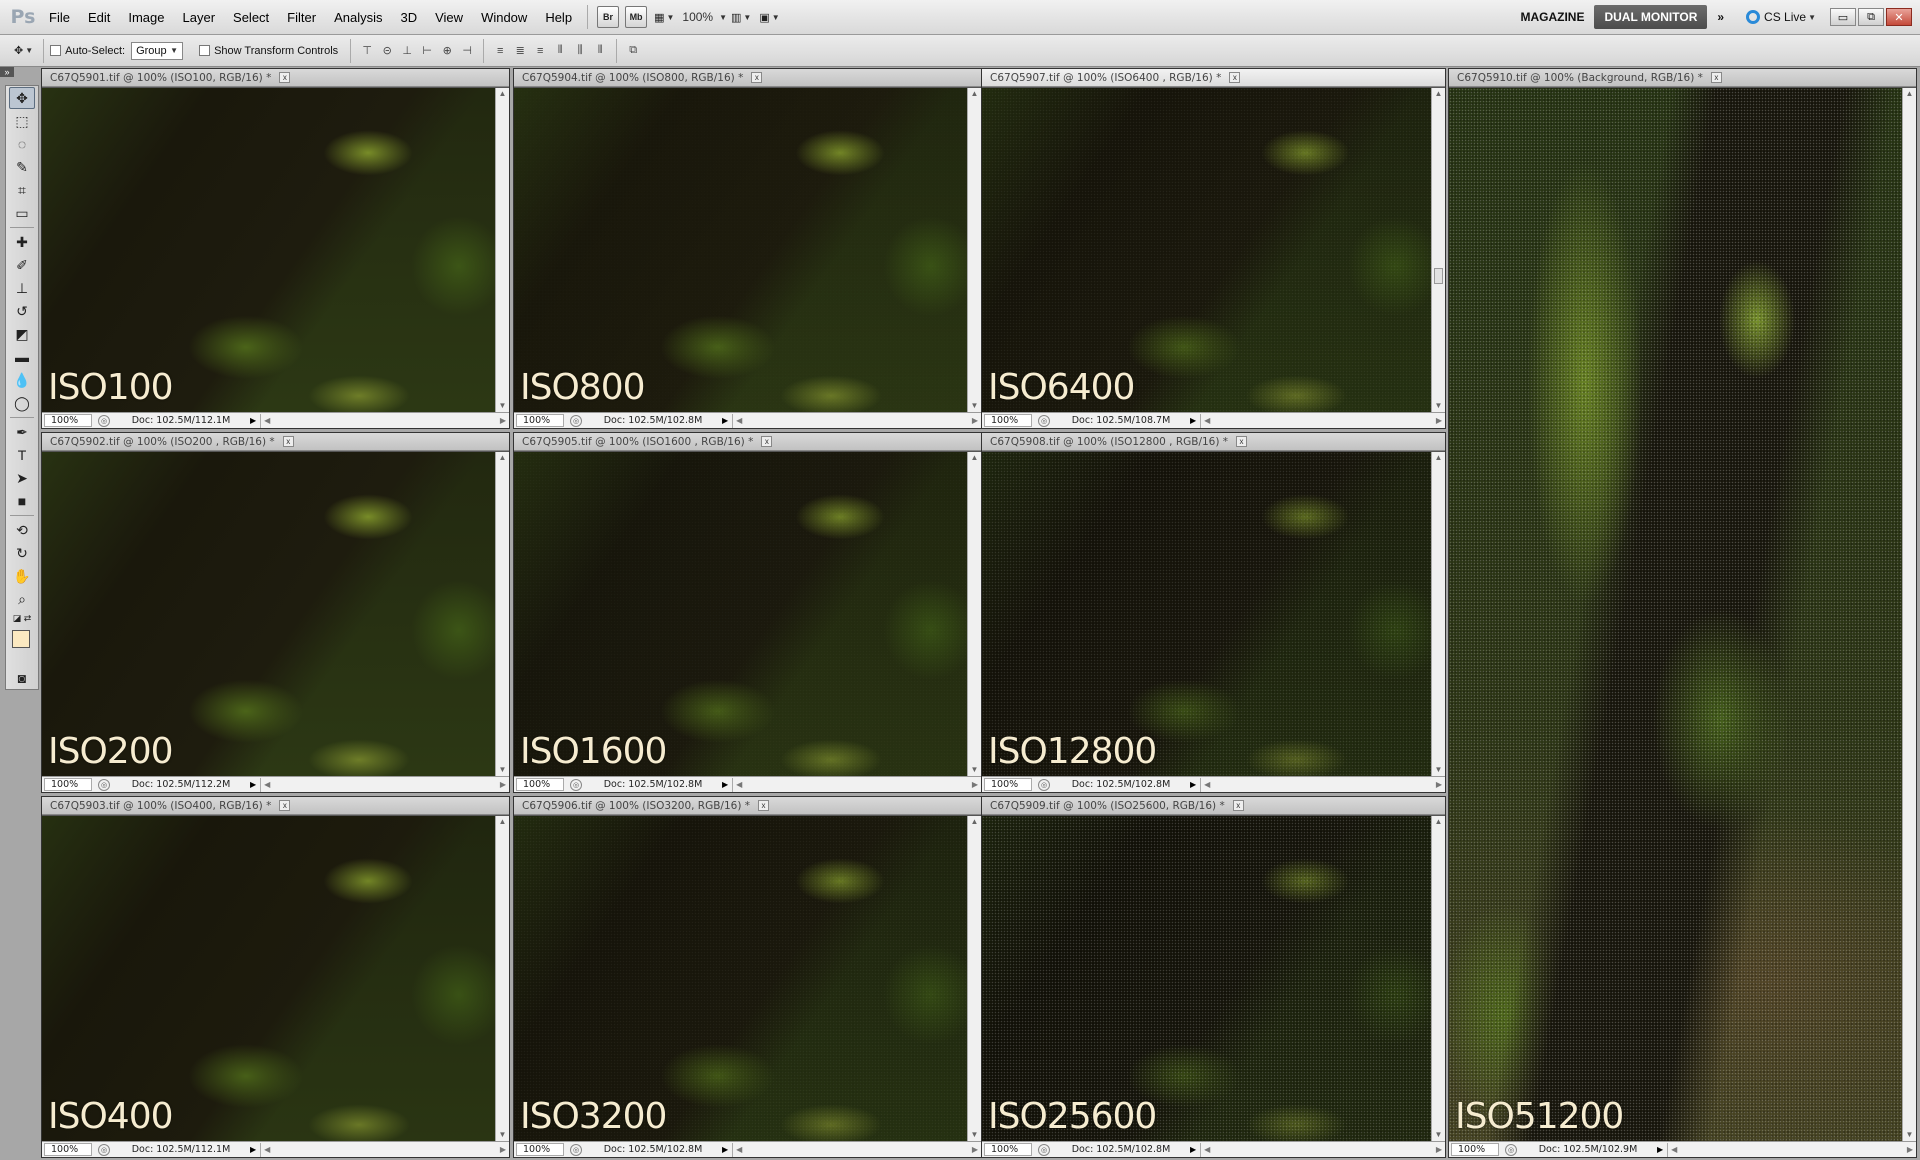 The width and height of the screenshot is (1920, 1160). What do you see at coordinates (268, 614) in the screenshot?
I see `image-canvas: ISO200` at bounding box center [268, 614].